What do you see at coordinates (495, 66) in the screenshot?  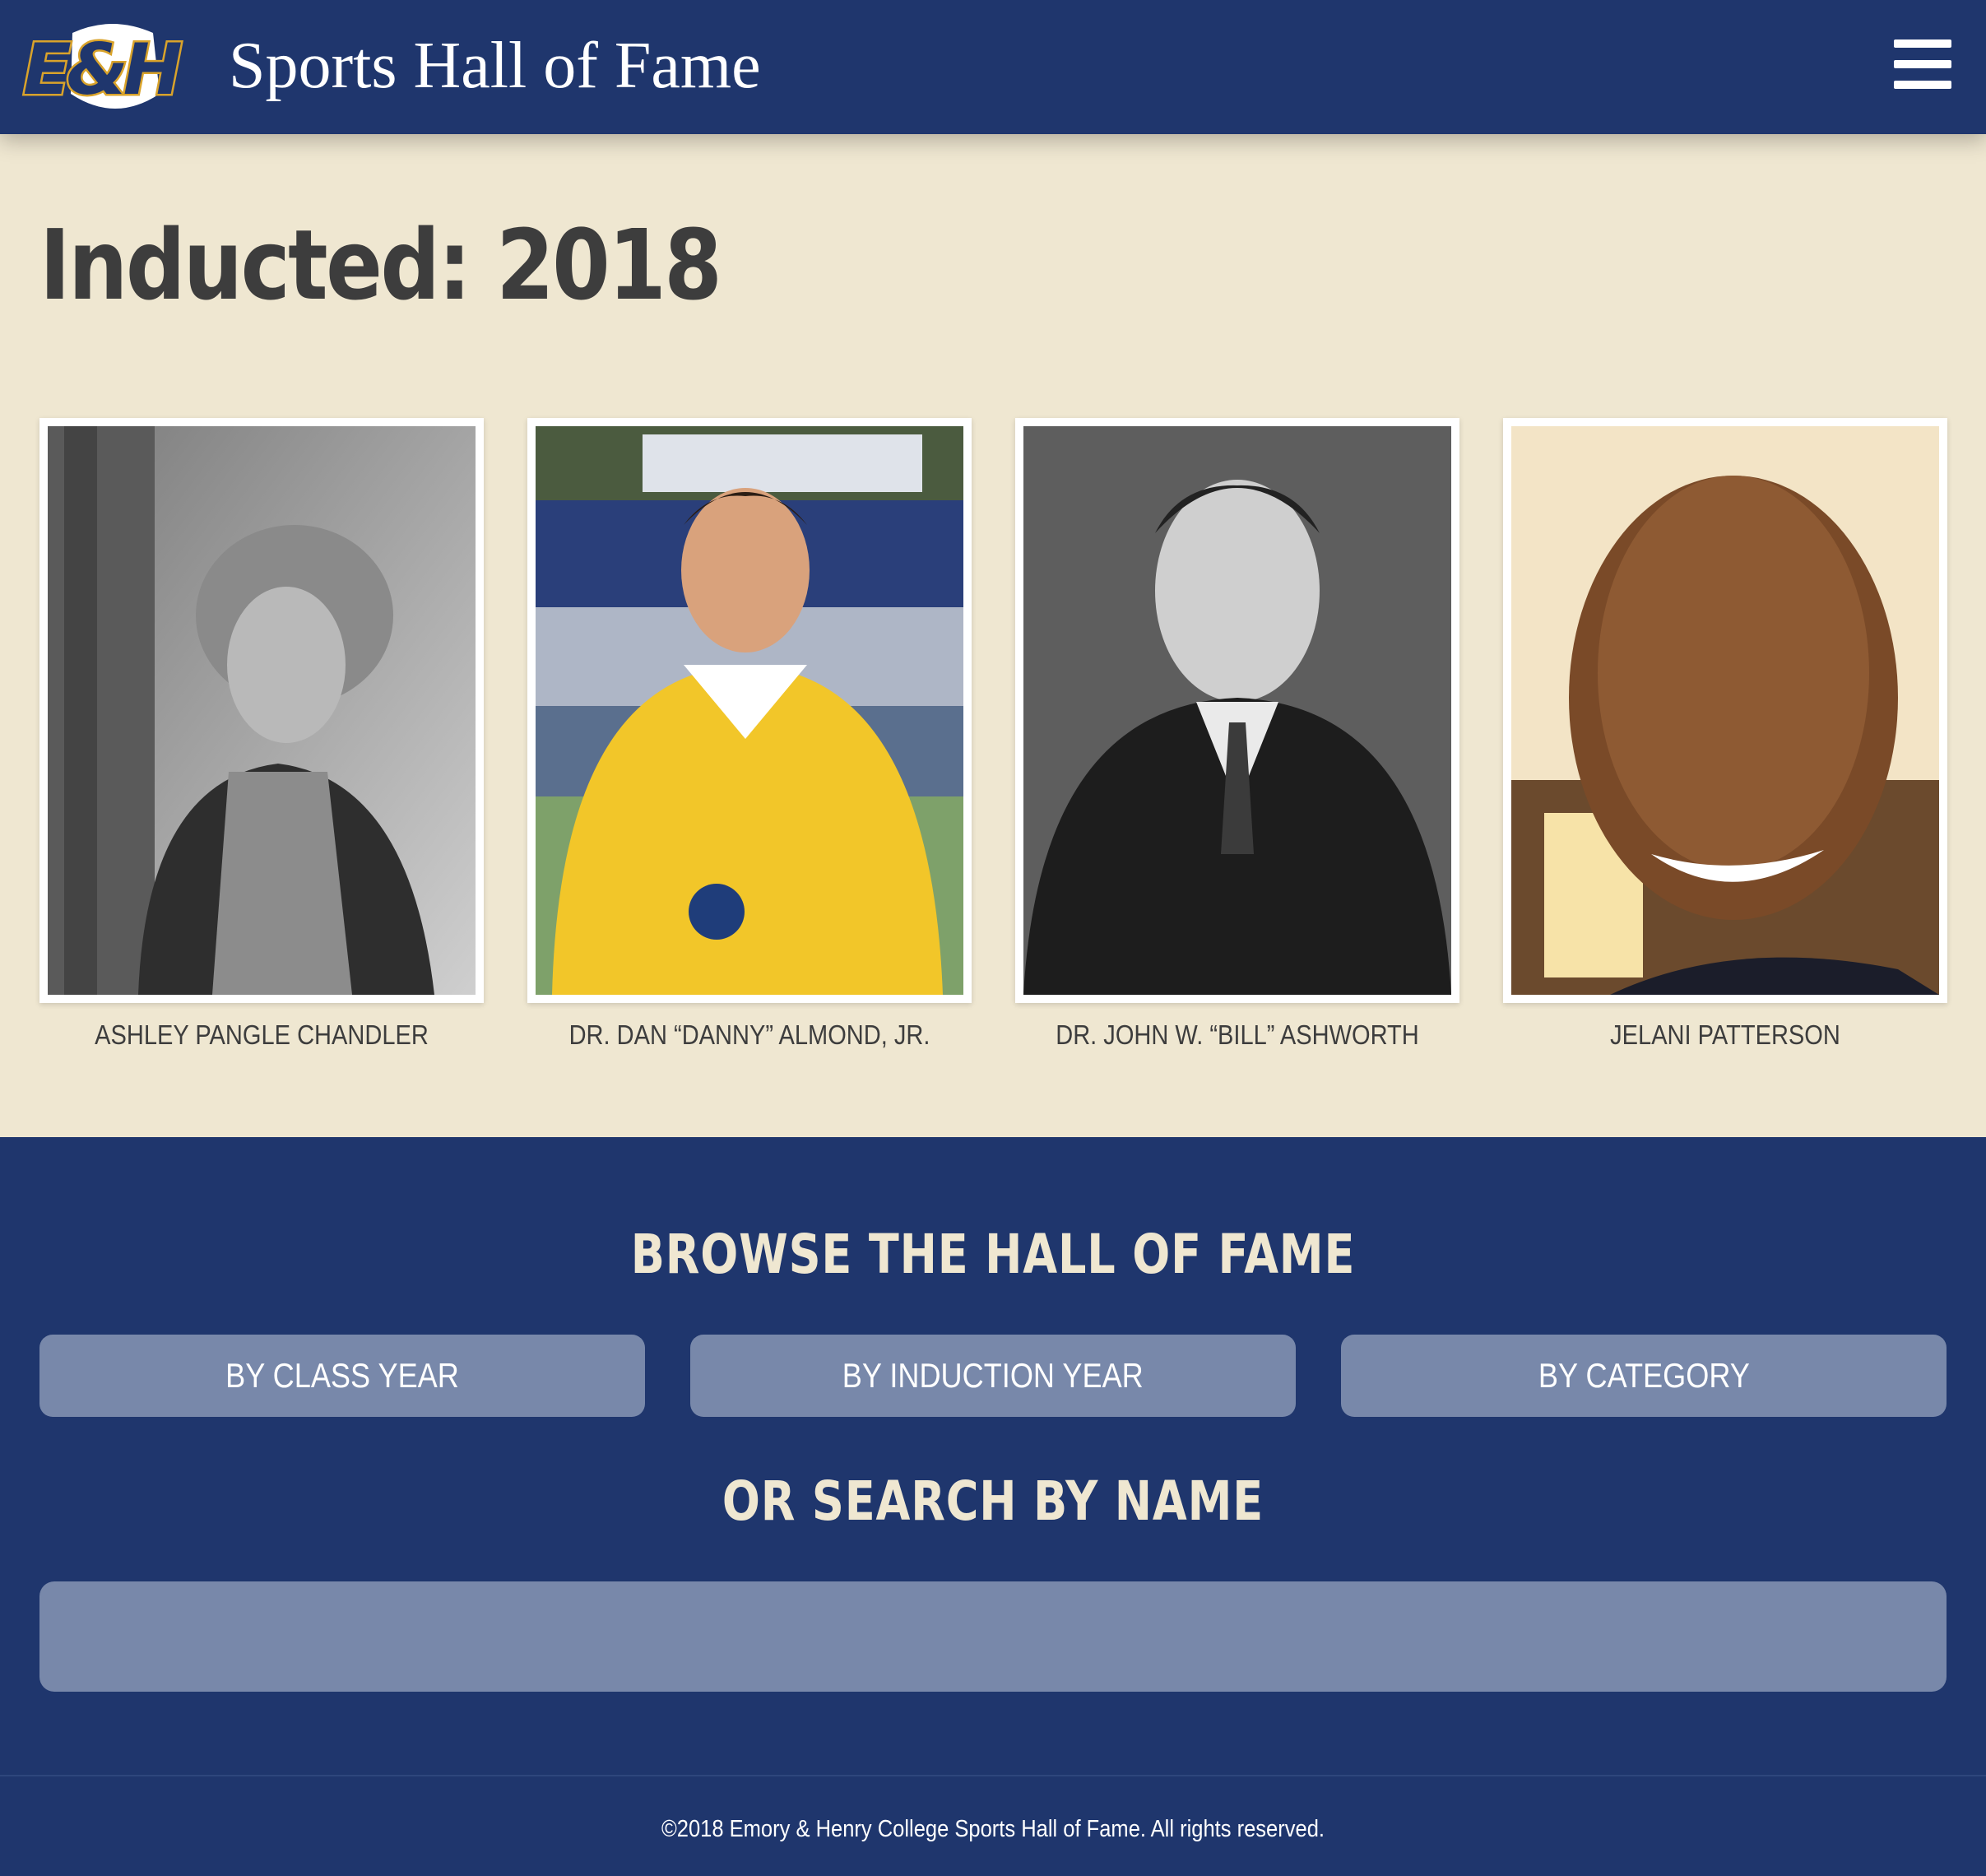 I see `site-title: Sports Hall of Fame` at bounding box center [495, 66].